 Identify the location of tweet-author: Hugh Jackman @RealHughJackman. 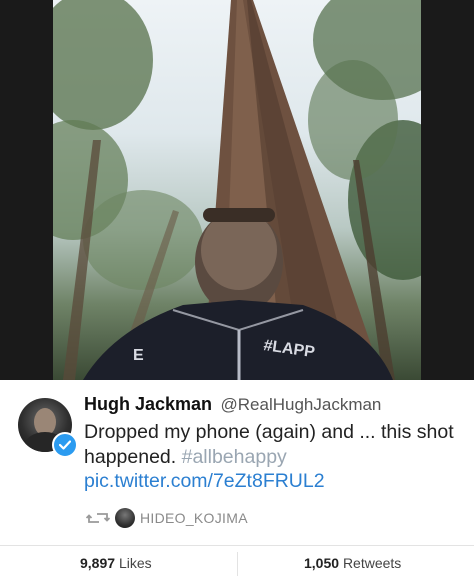
(232, 404).